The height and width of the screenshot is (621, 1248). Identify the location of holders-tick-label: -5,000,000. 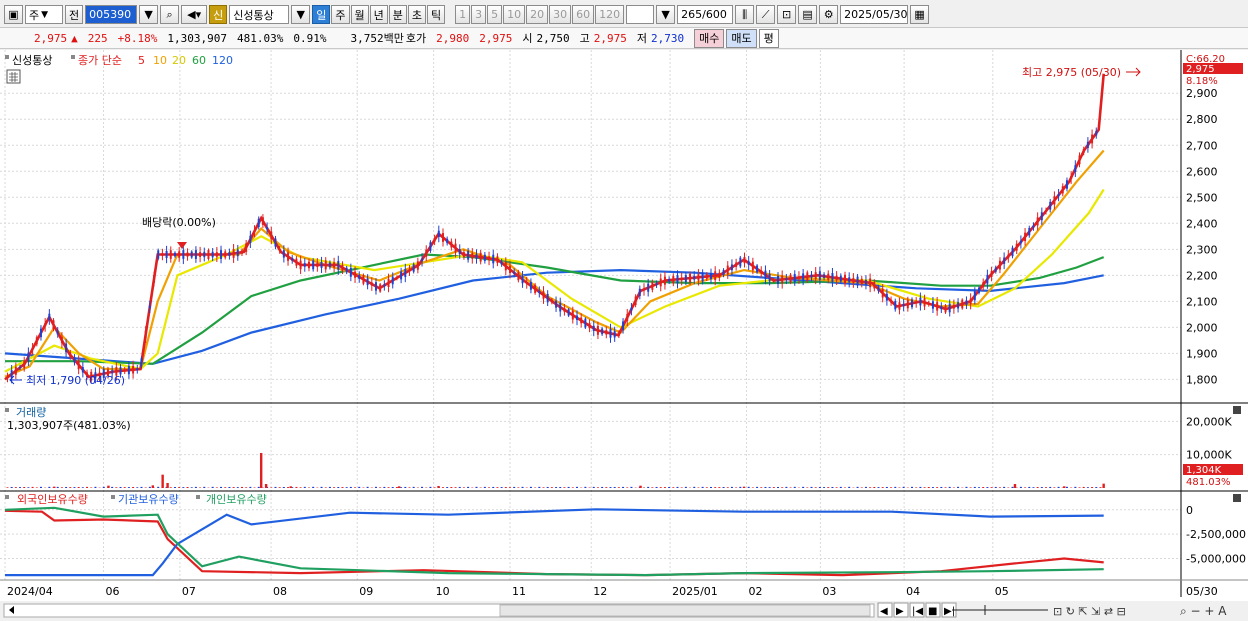
(1216, 559).